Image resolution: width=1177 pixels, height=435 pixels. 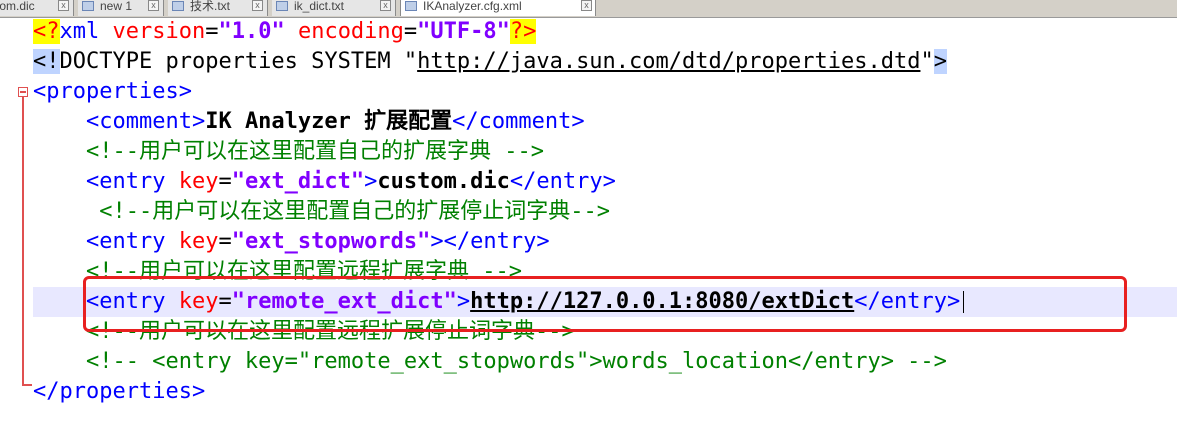 What do you see at coordinates (116, 6) in the screenshot?
I see `tab-label: new 1` at bounding box center [116, 6].